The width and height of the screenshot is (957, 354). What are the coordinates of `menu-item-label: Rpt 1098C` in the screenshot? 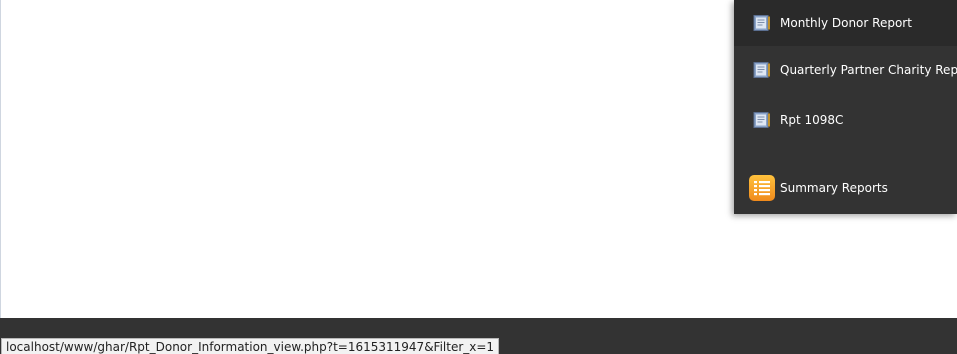 It's located at (812, 120).